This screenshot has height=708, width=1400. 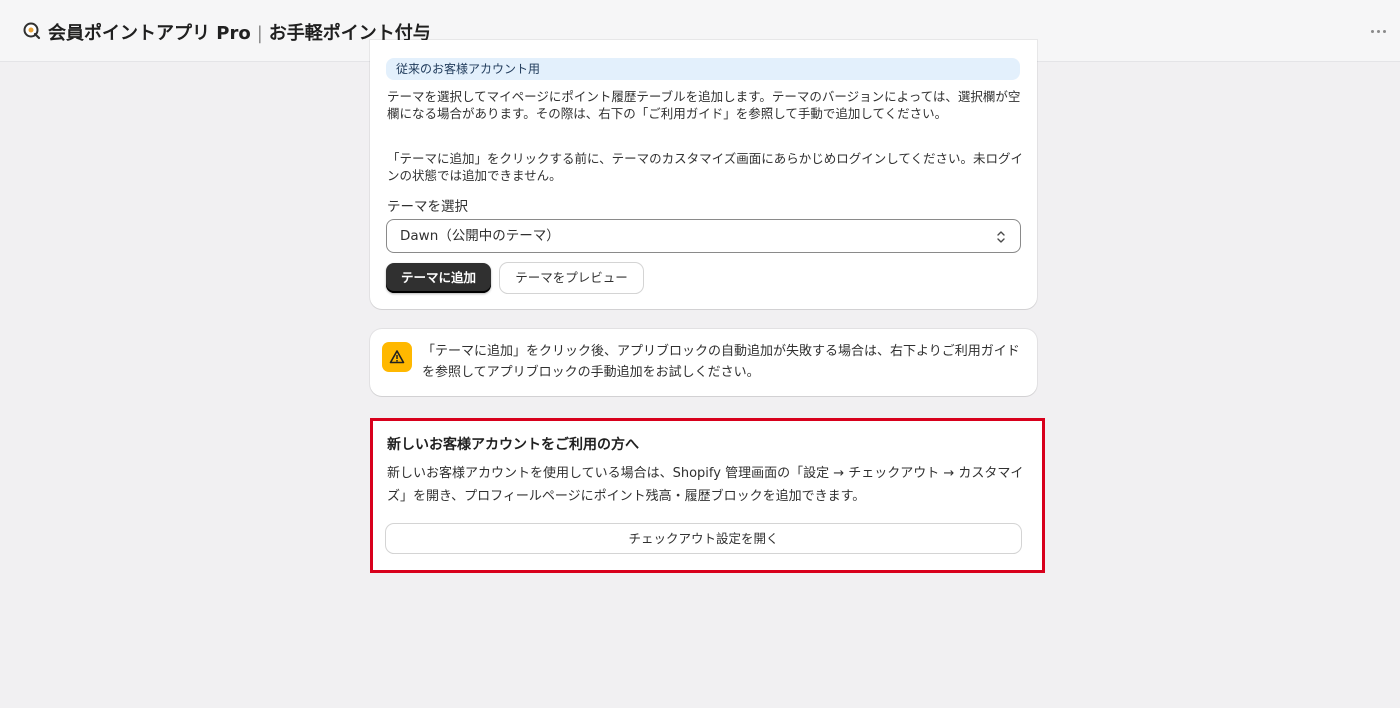 What do you see at coordinates (32, 31) in the screenshot?
I see `app-logo-icon` at bounding box center [32, 31].